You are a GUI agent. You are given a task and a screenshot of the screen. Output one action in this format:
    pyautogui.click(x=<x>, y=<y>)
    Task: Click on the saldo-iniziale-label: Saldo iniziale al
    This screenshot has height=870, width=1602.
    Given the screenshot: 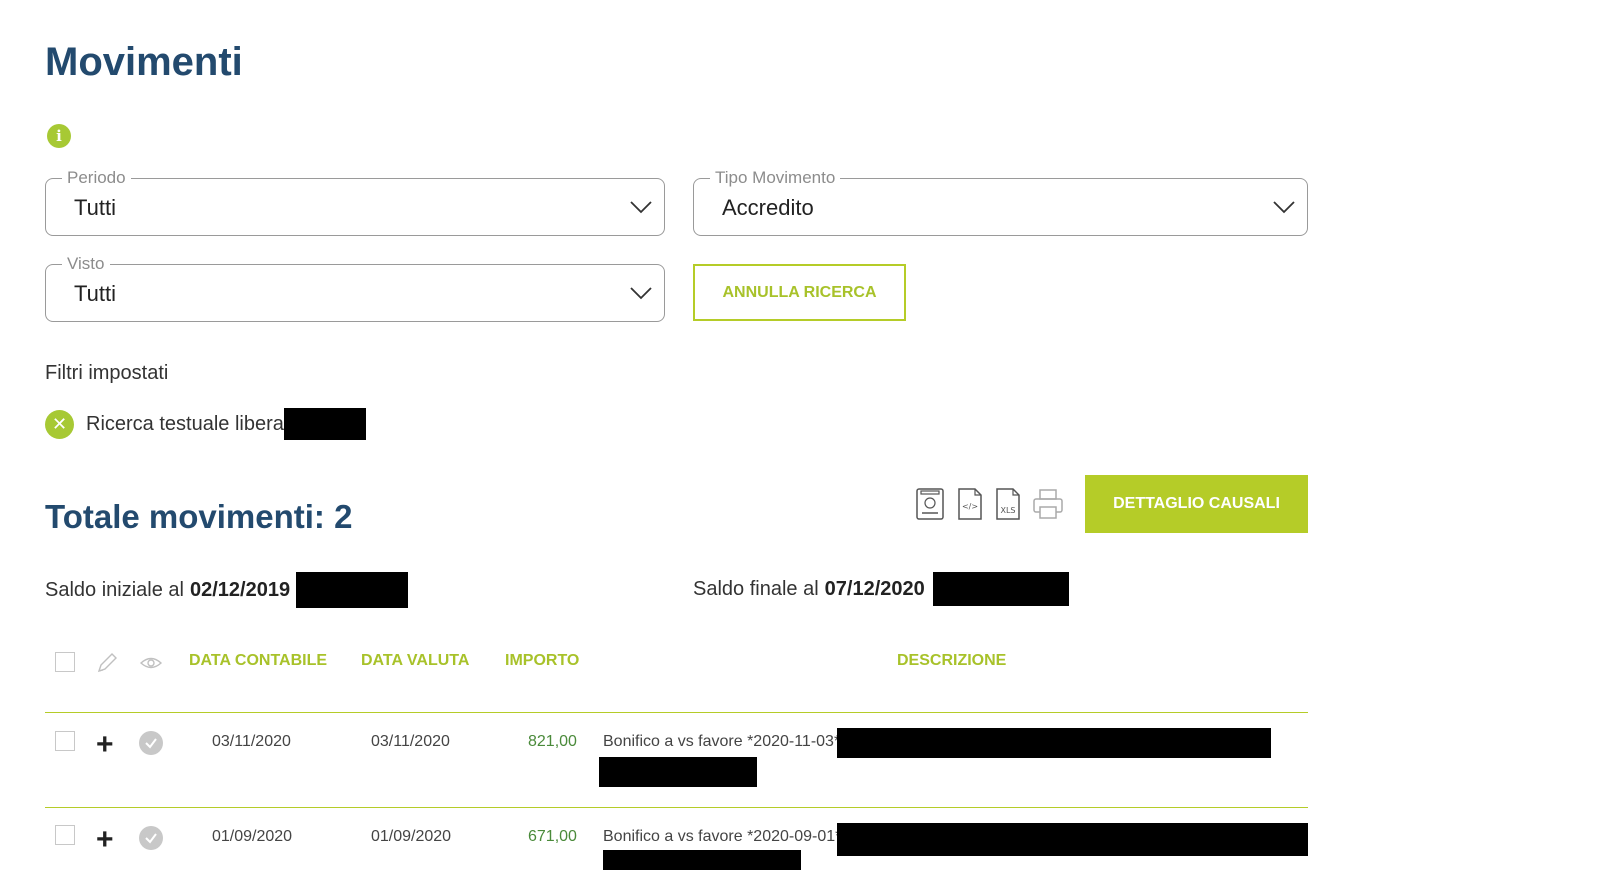 What is the action you would take?
    pyautogui.click(x=114, y=589)
    